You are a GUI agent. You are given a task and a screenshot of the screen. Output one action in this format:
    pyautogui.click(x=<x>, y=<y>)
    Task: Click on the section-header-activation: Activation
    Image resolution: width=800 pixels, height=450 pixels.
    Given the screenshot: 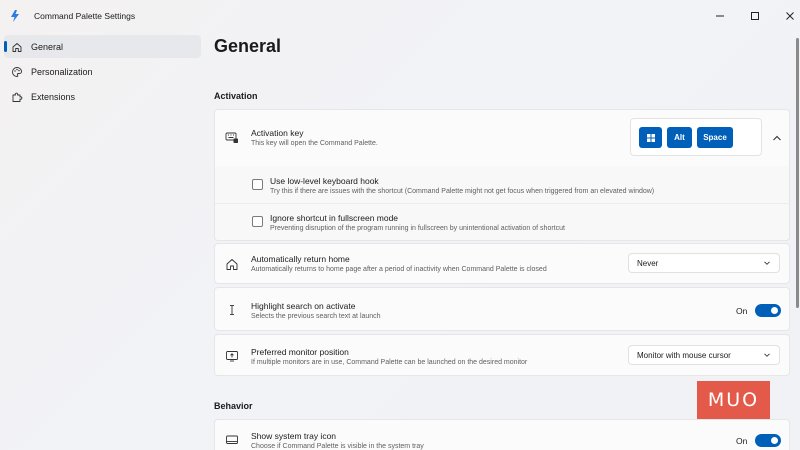 What is the action you would take?
    pyautogui.click(x=236, y=96)
    